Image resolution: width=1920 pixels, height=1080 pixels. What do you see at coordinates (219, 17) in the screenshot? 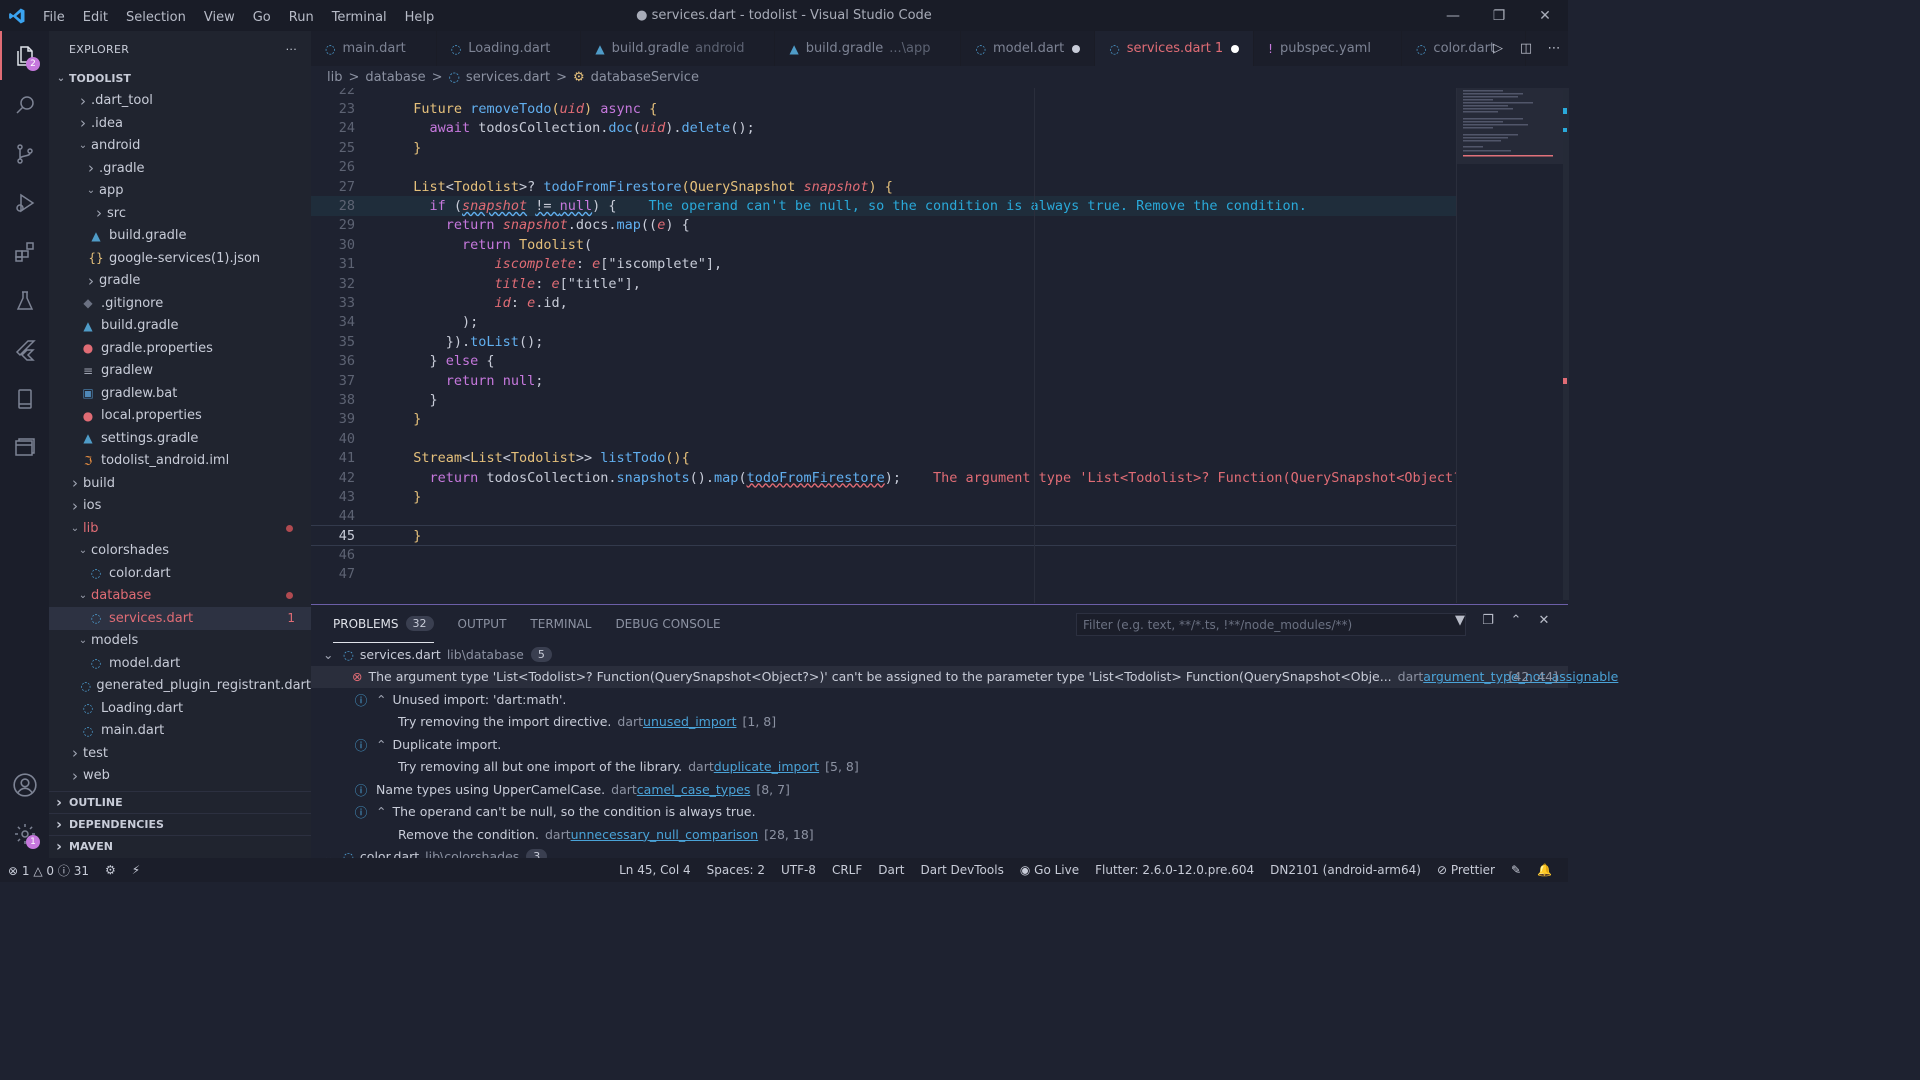
I see `menu-view: View` at bounding box center [219, 17].